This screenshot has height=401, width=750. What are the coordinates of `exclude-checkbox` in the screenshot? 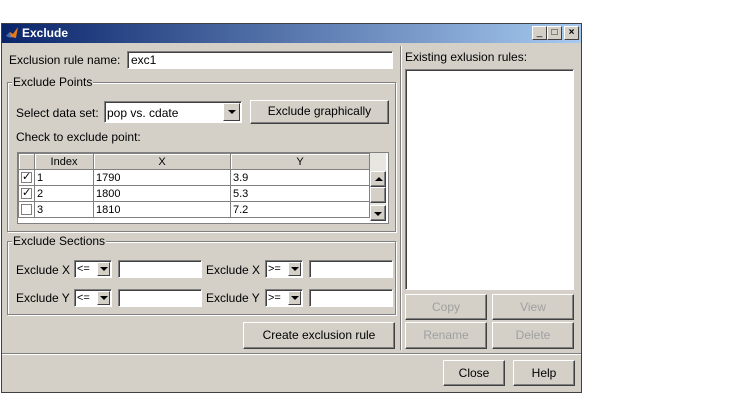 It's located at (26, 210).